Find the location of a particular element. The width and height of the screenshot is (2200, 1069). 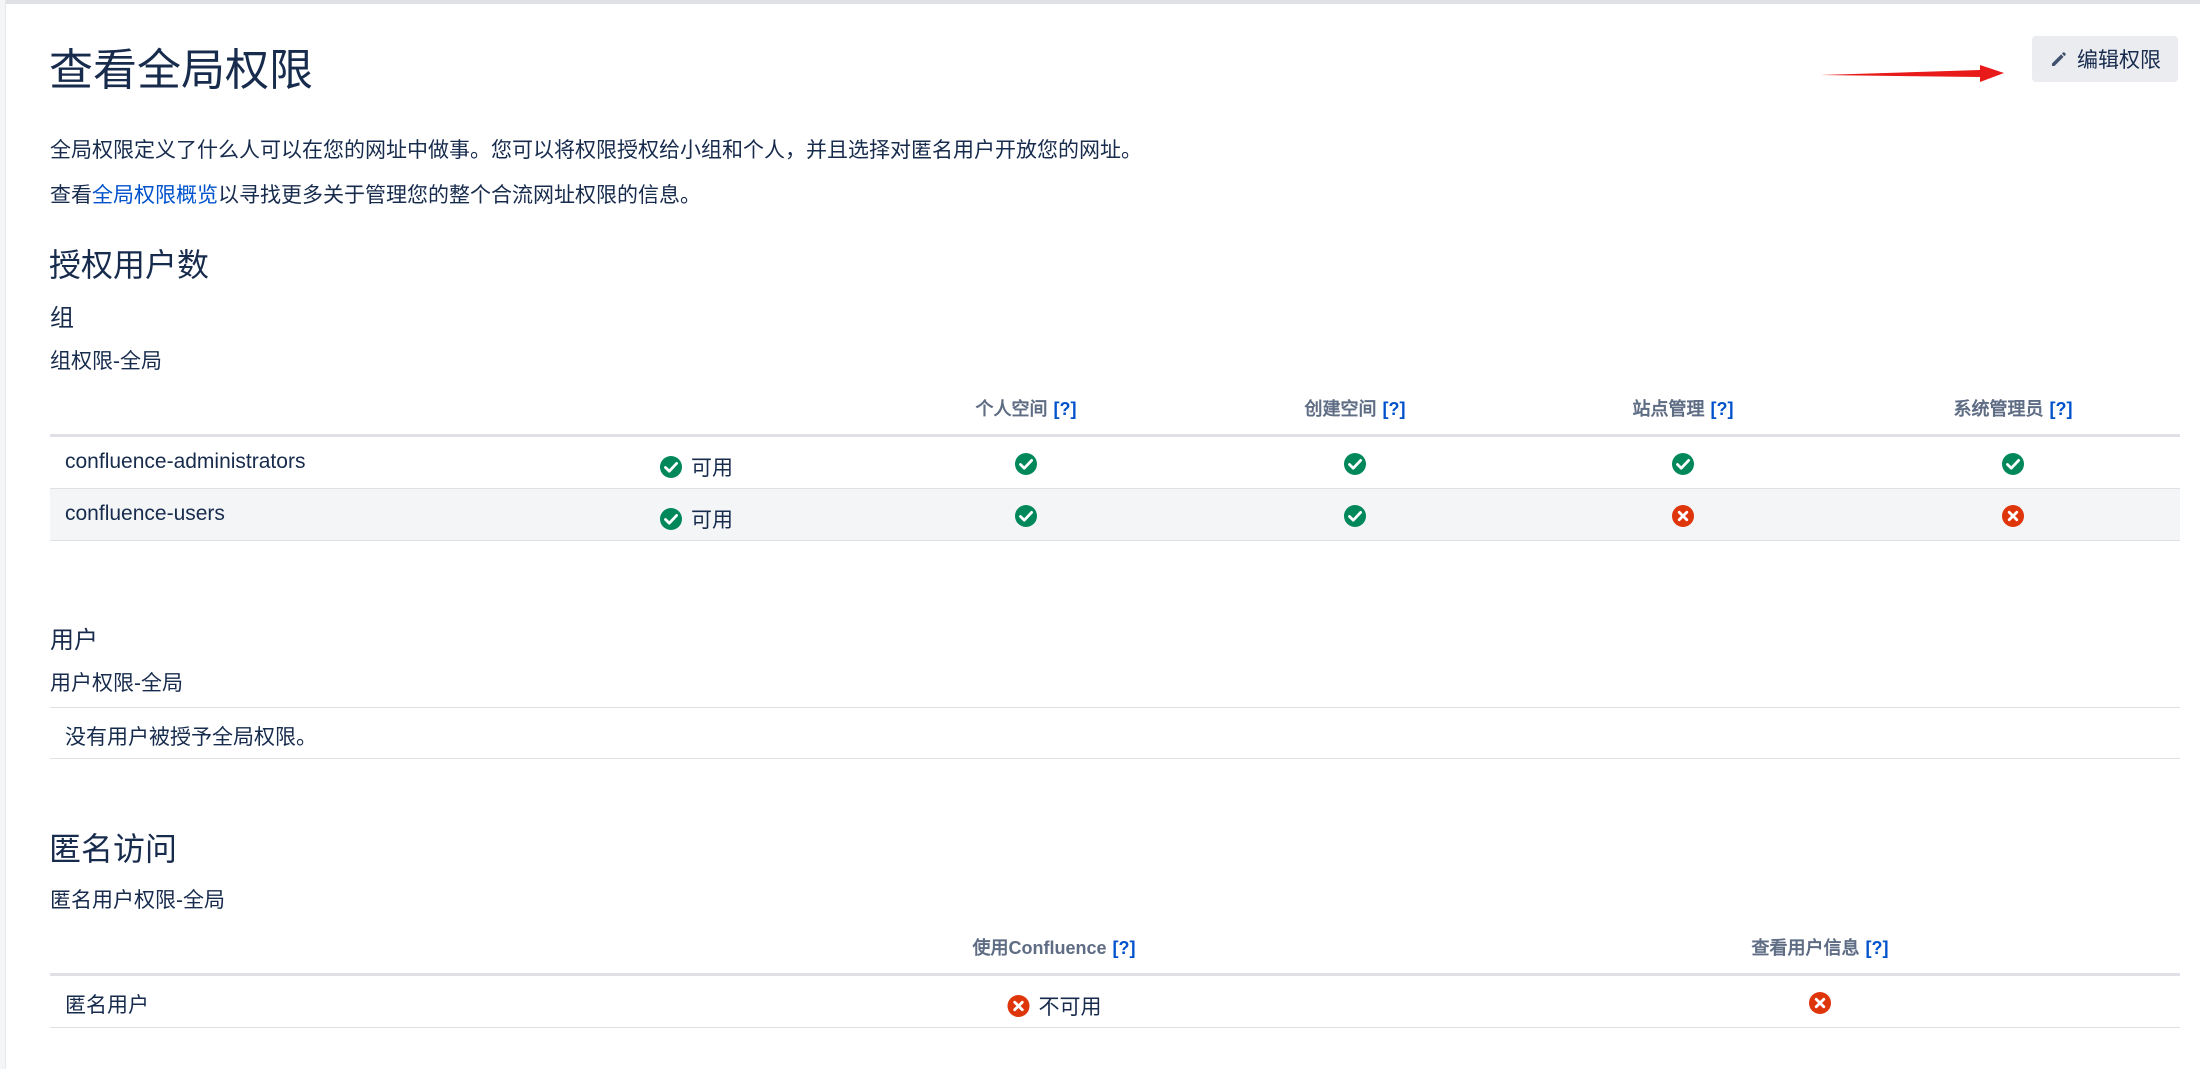

view-profiles-cell is located at coordinates (1820, 1003).